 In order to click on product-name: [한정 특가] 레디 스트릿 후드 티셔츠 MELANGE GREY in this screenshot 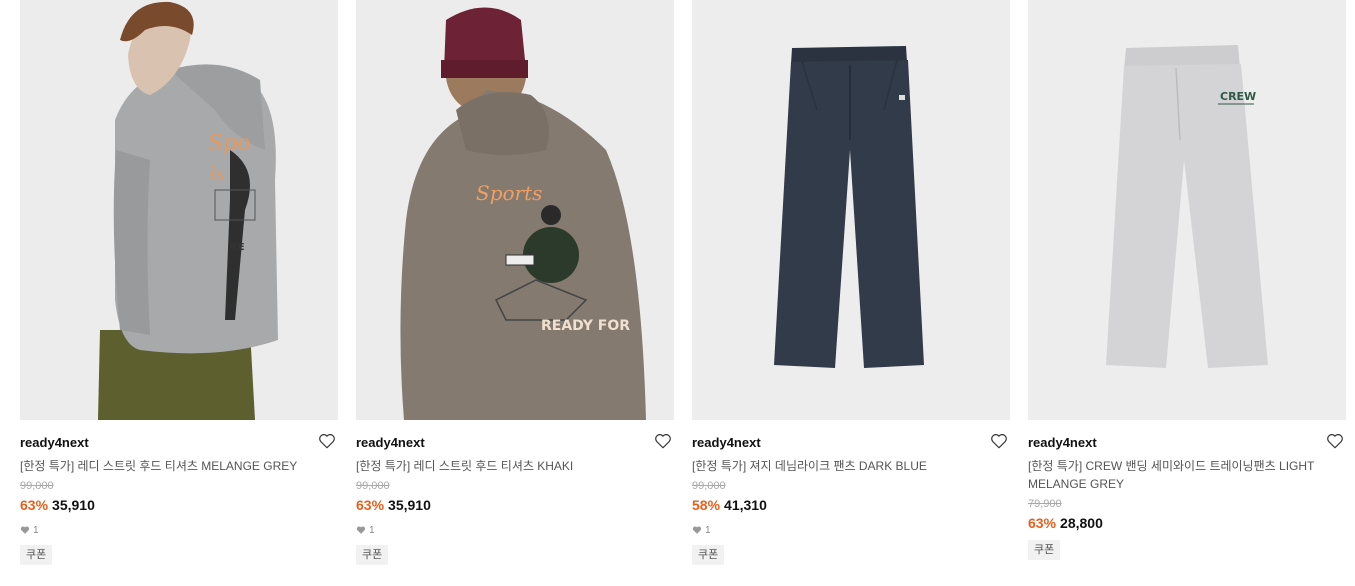, I will do `click(179, 466)`.